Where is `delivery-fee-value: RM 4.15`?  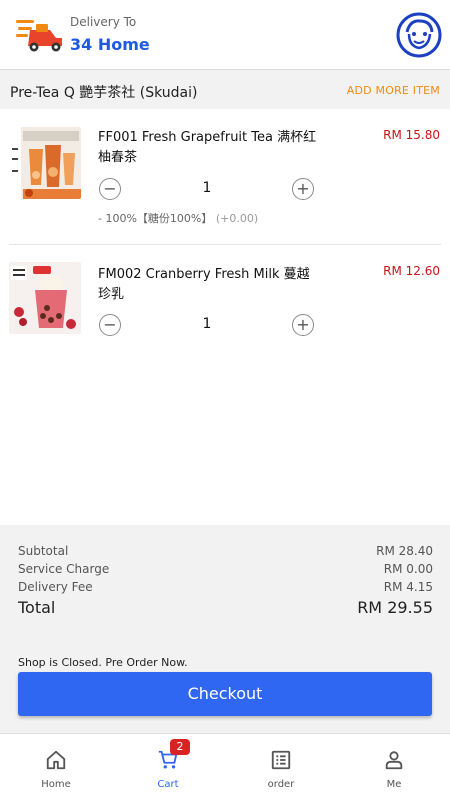
delivery-fee-value: RM 4.15 is located at coordinates (408, 587).